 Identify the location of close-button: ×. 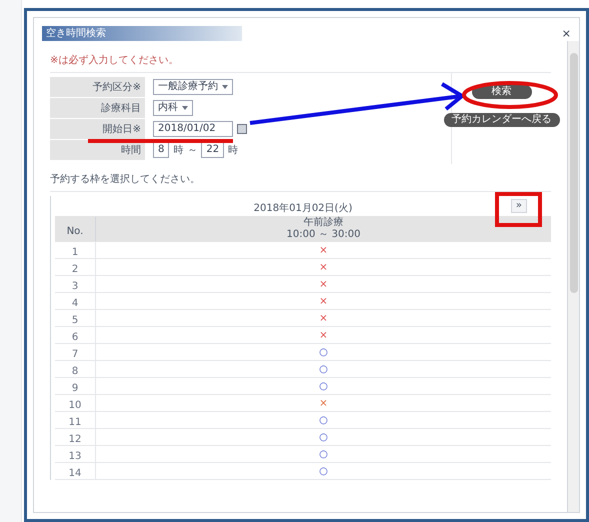
(566, 33).